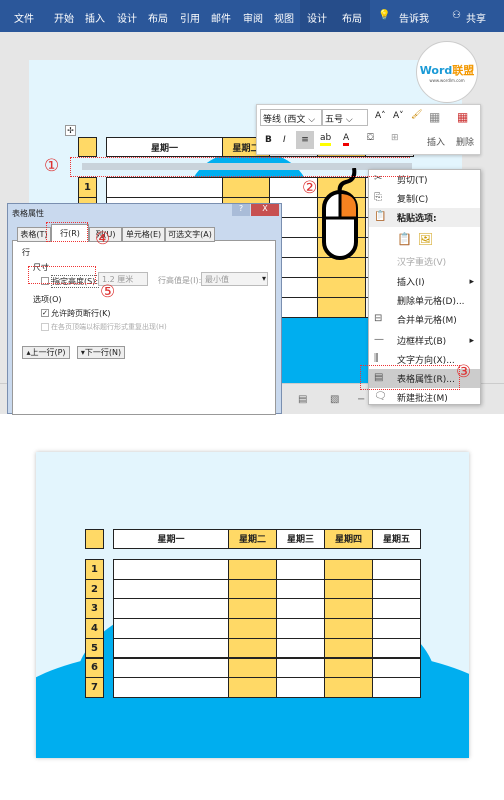 Image resolution: width=504 pixels, height=800 pixels. Describe the element at coordinates (361, 399) in the screenshot. I see `zoom-out-icon: −` at that location.